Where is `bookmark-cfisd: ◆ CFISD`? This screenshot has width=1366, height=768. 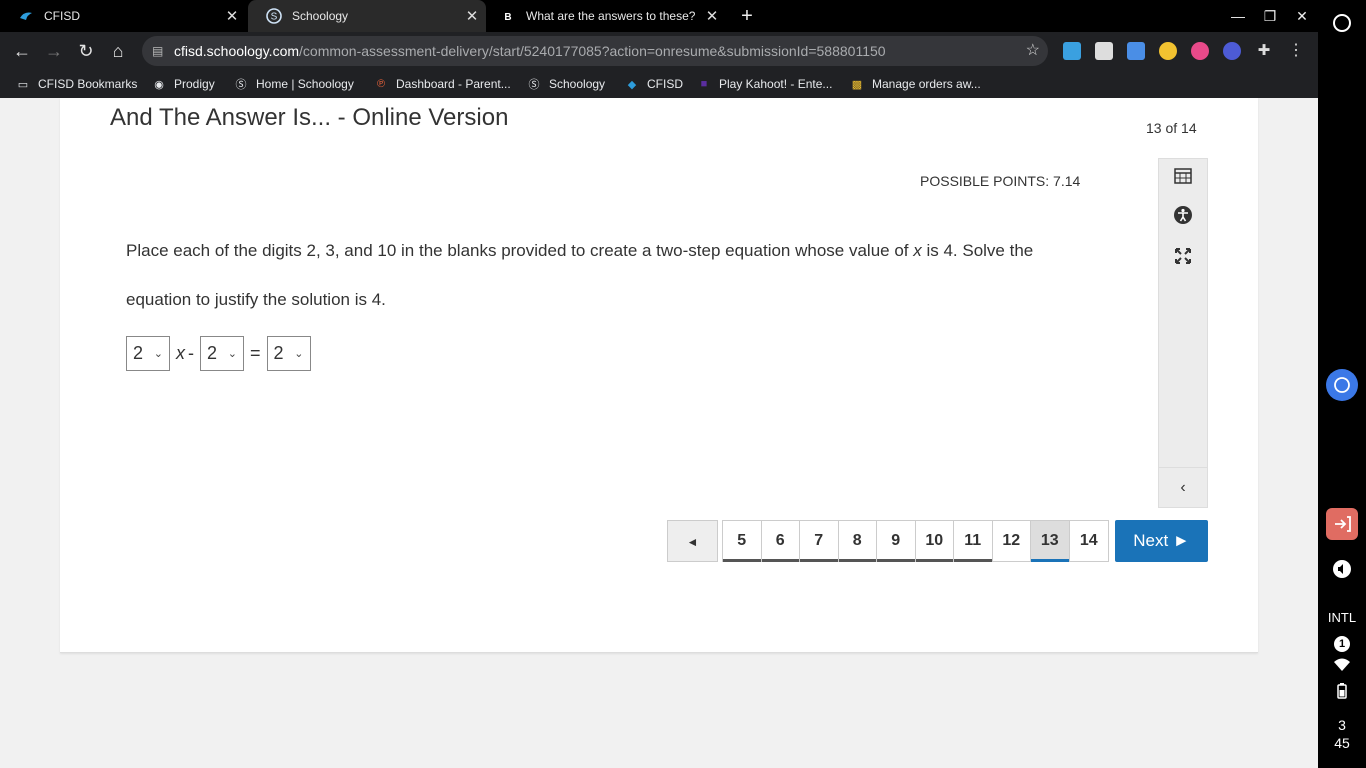 bookmark-cfisd: ◆ CFISD is located at coordinates (654, 84).